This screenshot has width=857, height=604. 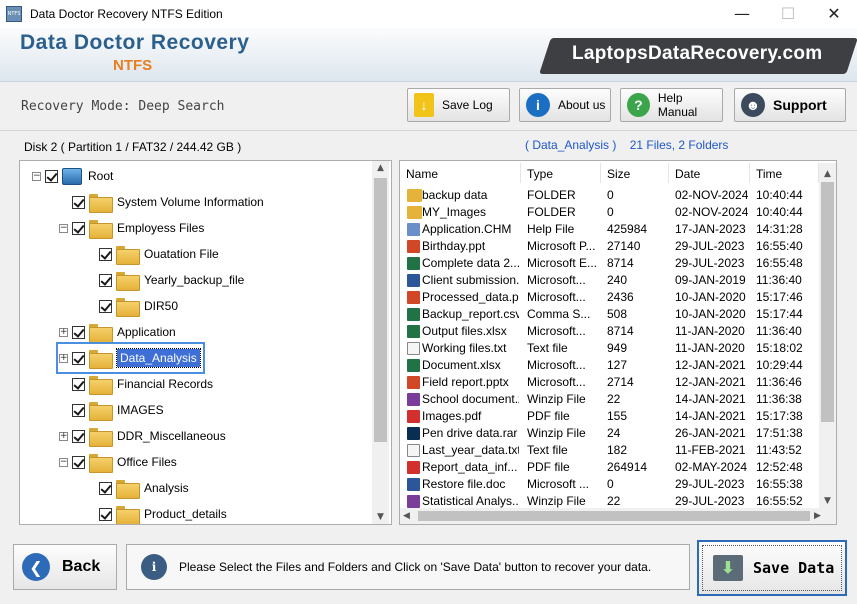 What do you see at coordinates (779, 416) in the screenshot?
I see `file-time: 15:17:38` at bounding box center [779, 416].